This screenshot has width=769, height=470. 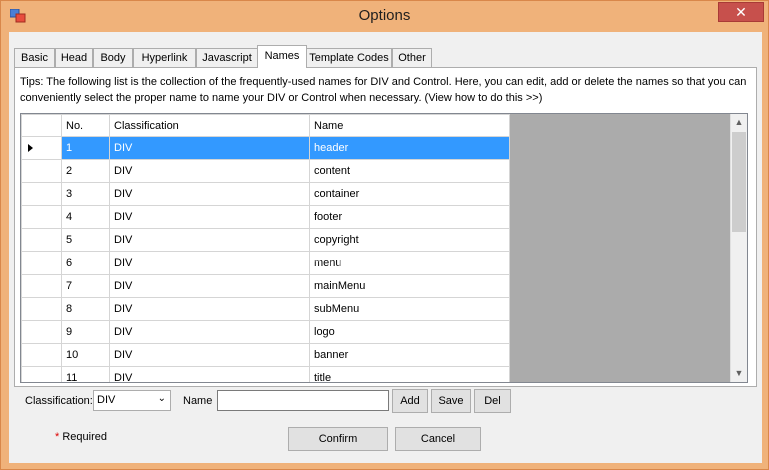 What do you see at coordinates (303, 400) in the screenshot?
I see `name-input` at bounding box center [303, 400].